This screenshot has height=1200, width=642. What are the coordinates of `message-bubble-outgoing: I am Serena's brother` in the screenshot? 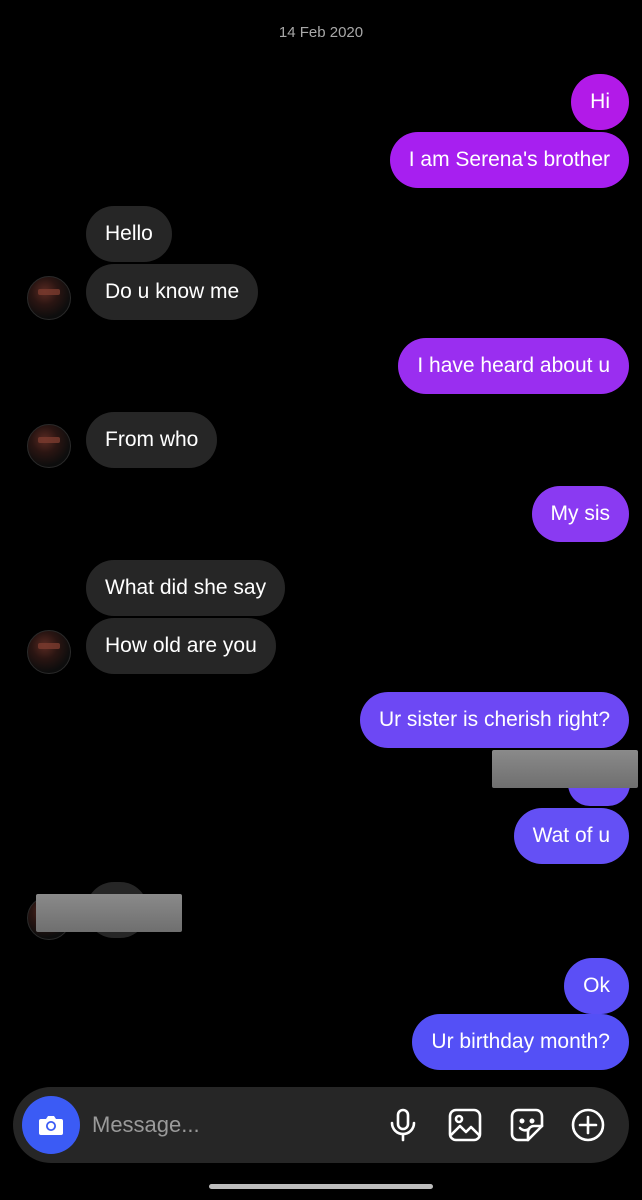 It's located at (509, 160).